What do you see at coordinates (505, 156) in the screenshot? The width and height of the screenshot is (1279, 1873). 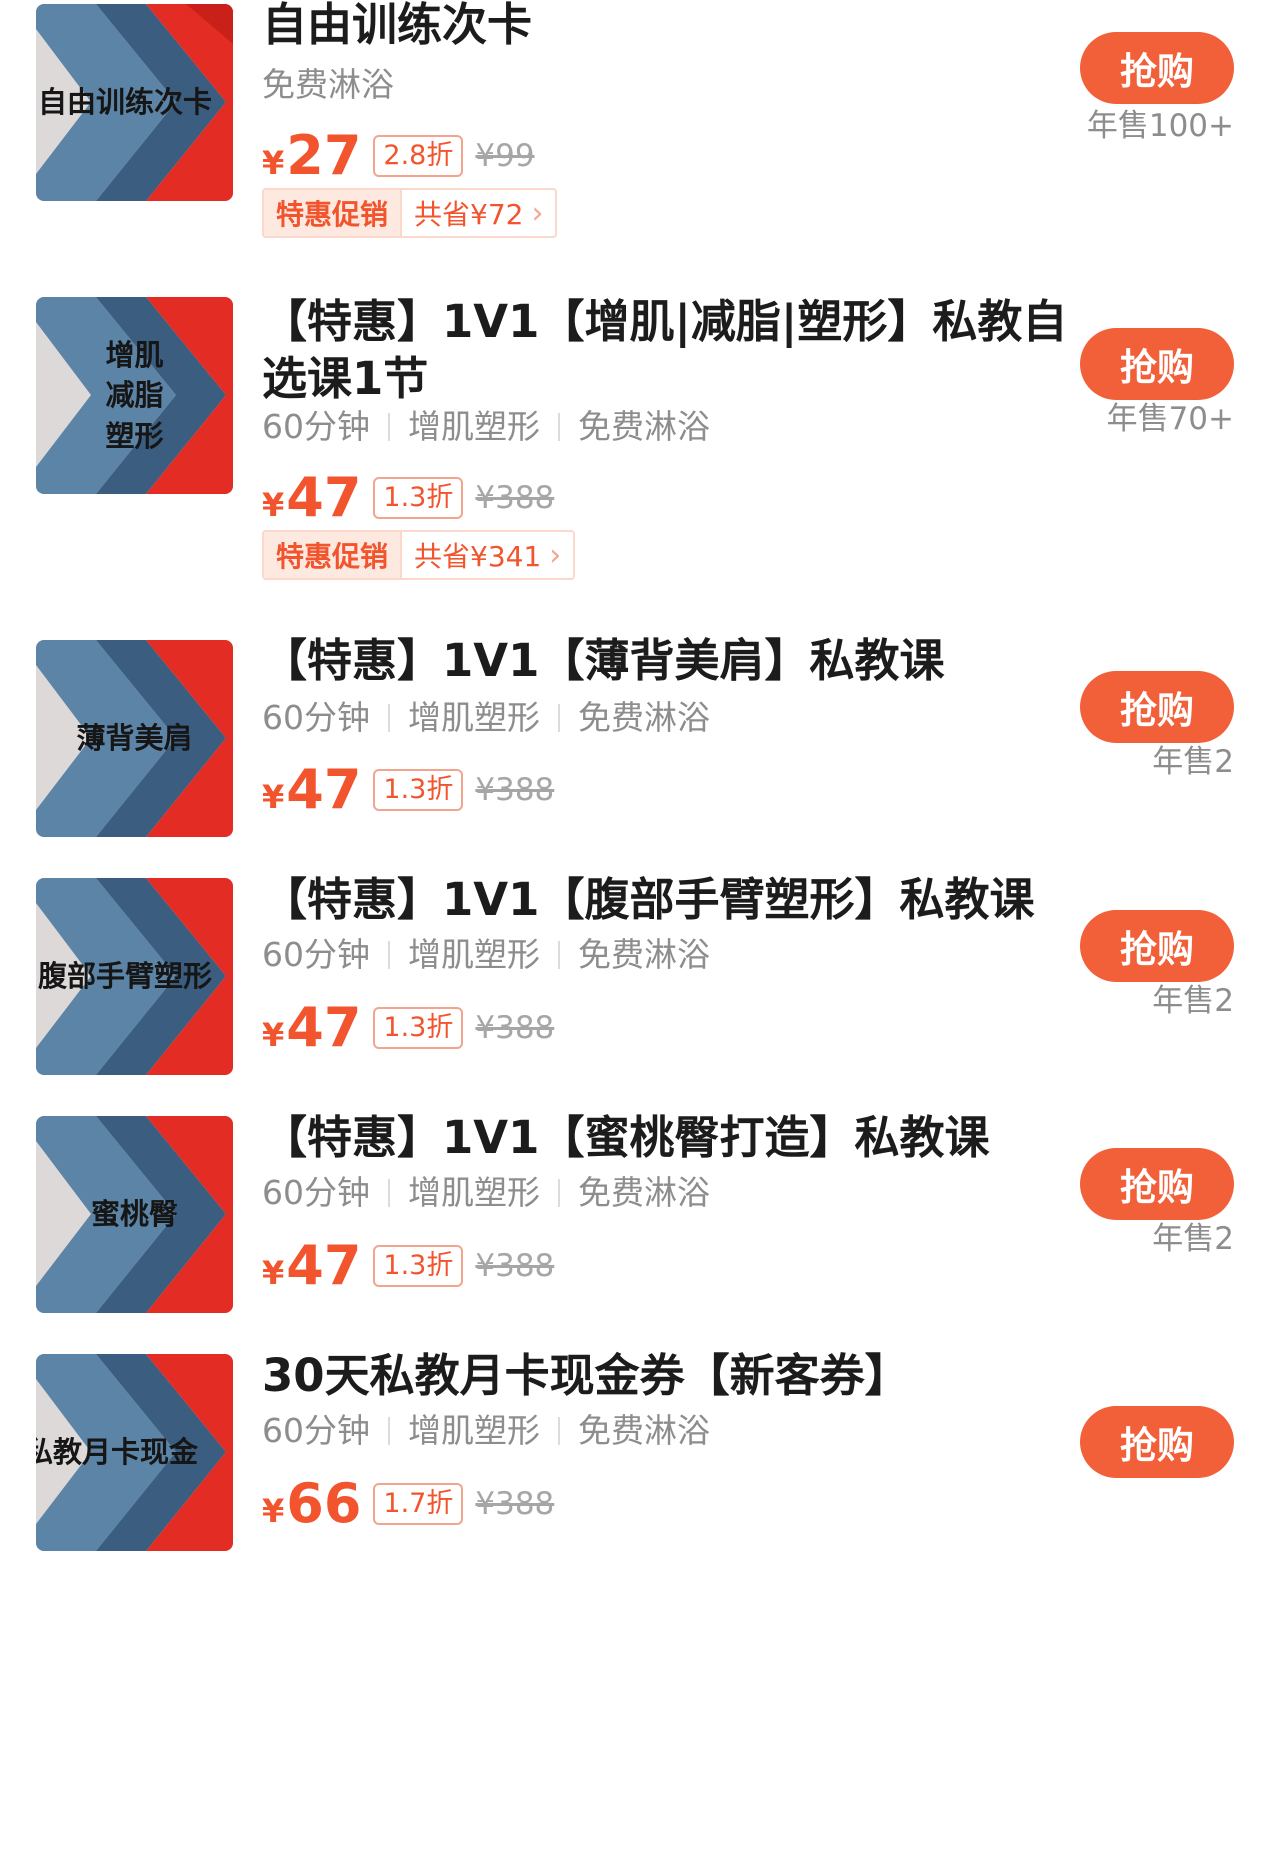 I see `original-price: ¥99` at bounding box center [505, 156].